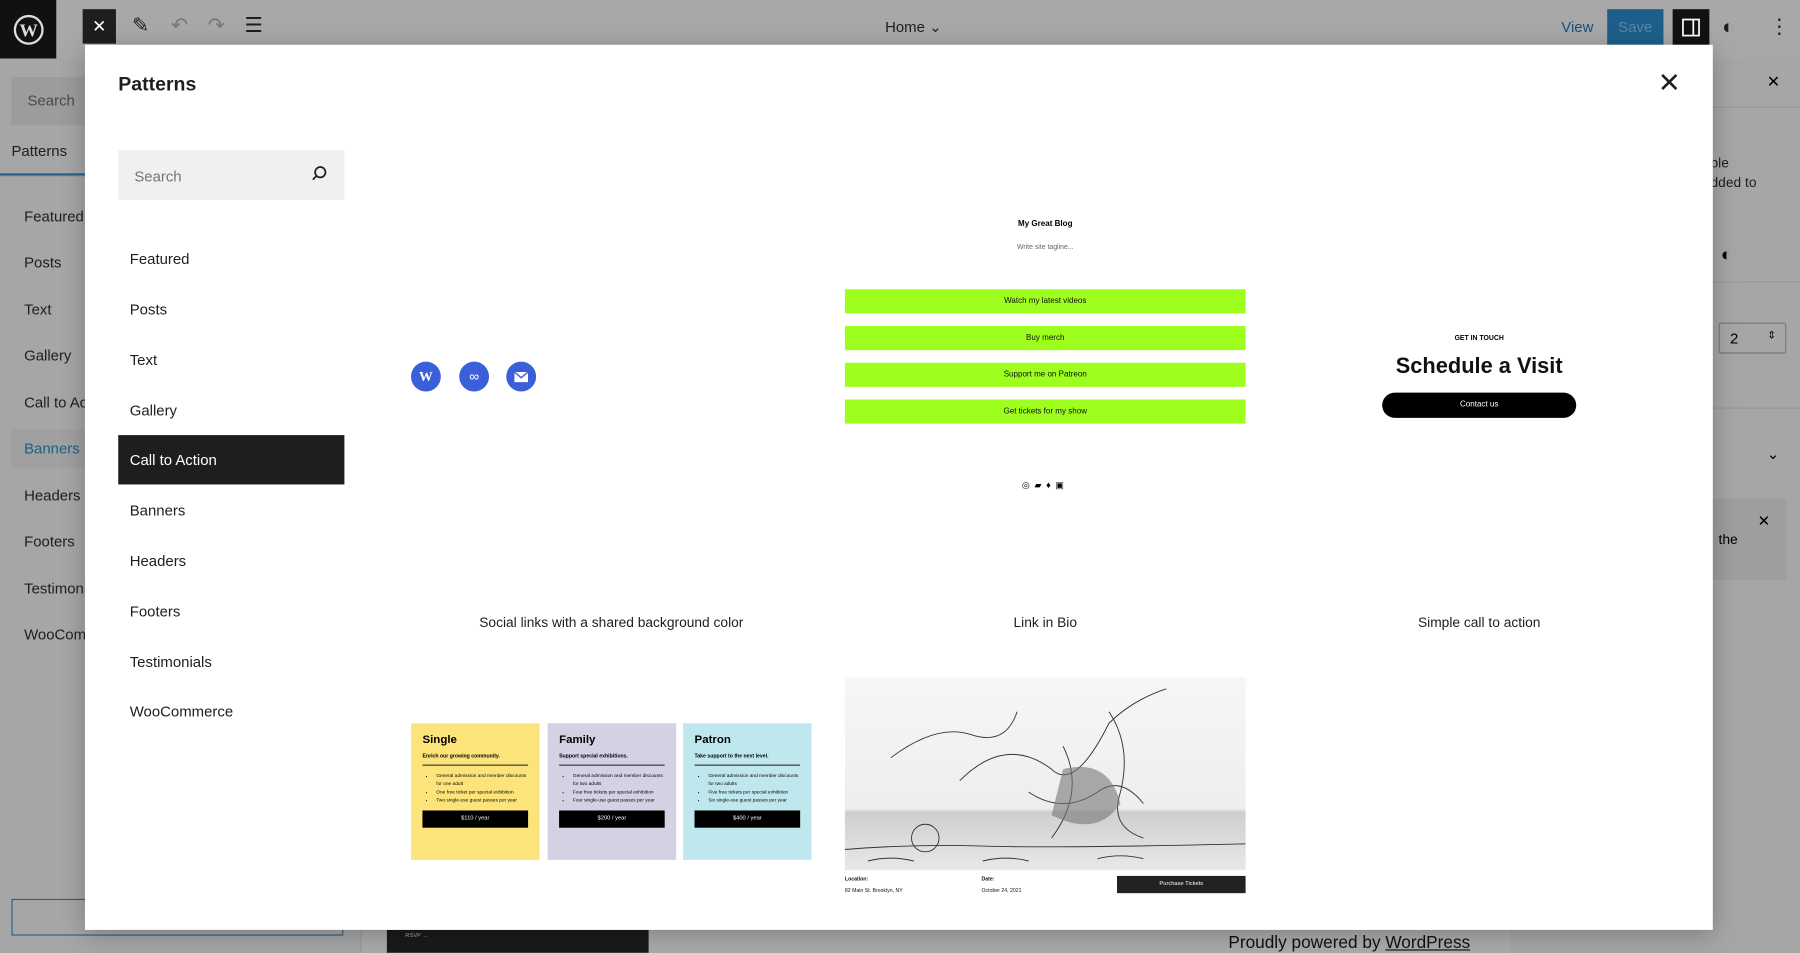 This screenshot has width=1800, height=953. I want to click on description-line-1: ple, so click(1719, 163).